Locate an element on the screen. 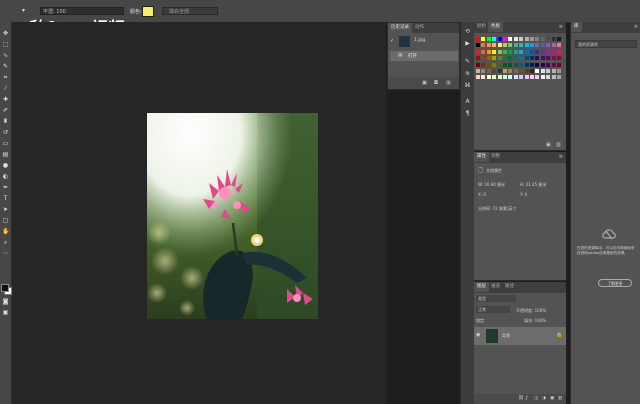 The height and width of the screenshot is (404, 640). tab-layers: 图层 is located at coordinates (481, 287).